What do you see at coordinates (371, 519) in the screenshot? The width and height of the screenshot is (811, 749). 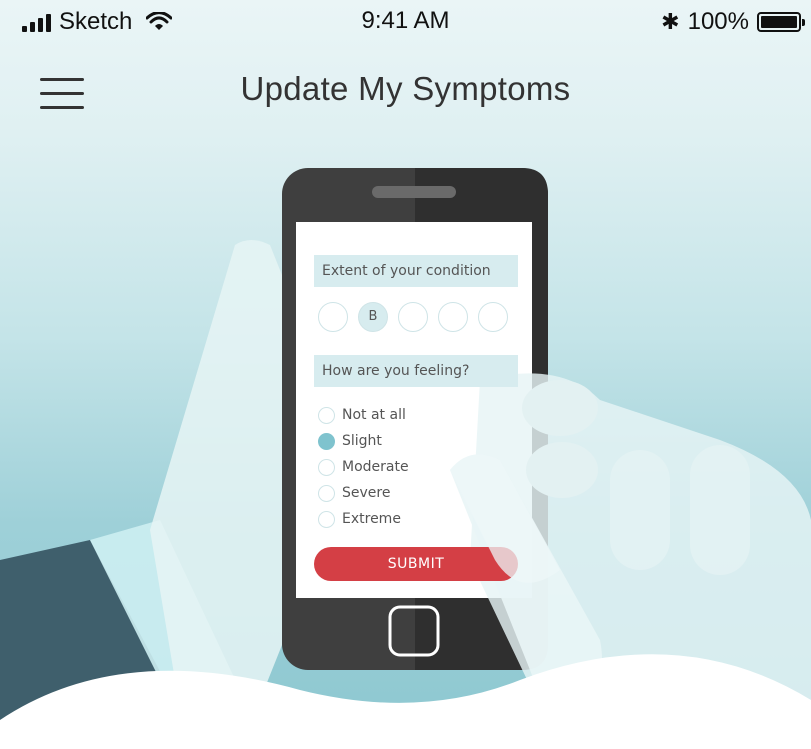 I see `feeling-option-label: Extreme` at bounding box center [371, 519].